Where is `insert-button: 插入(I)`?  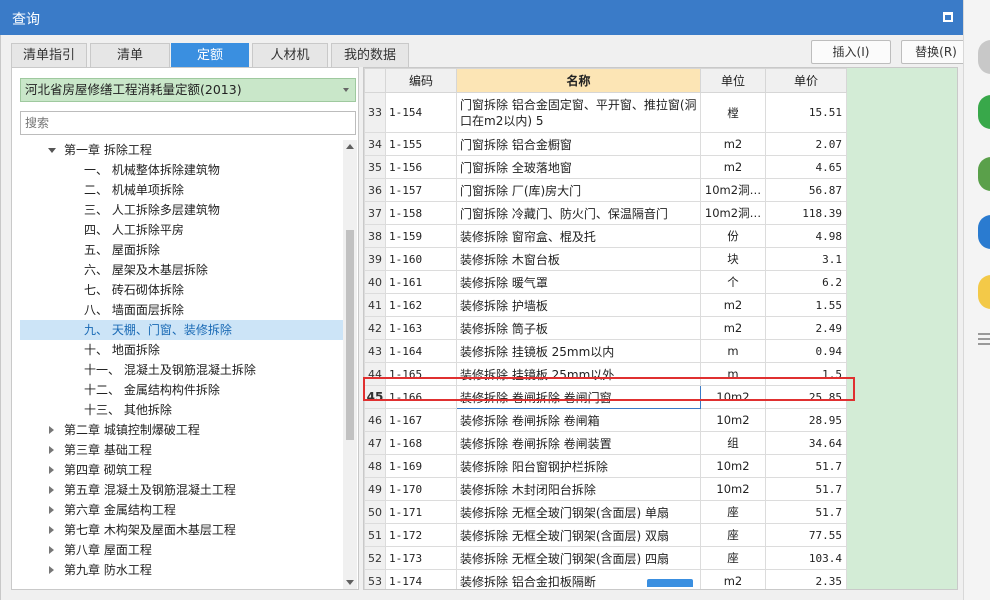 insert-button: 插入(I) is located at coordinates (851, 52).